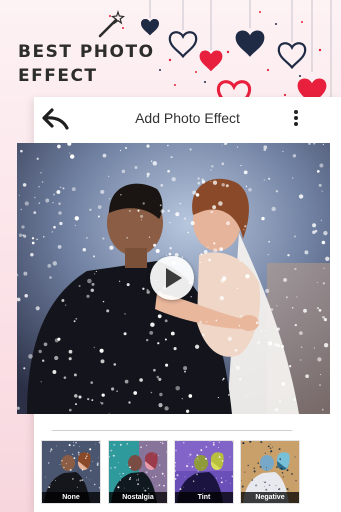 This screenshot has width=341, height=512. What do you see at coordinates (270, 472) in the screenshot?
I see `effect-thumb-negative: Negative` at bounding box center [270, 472].